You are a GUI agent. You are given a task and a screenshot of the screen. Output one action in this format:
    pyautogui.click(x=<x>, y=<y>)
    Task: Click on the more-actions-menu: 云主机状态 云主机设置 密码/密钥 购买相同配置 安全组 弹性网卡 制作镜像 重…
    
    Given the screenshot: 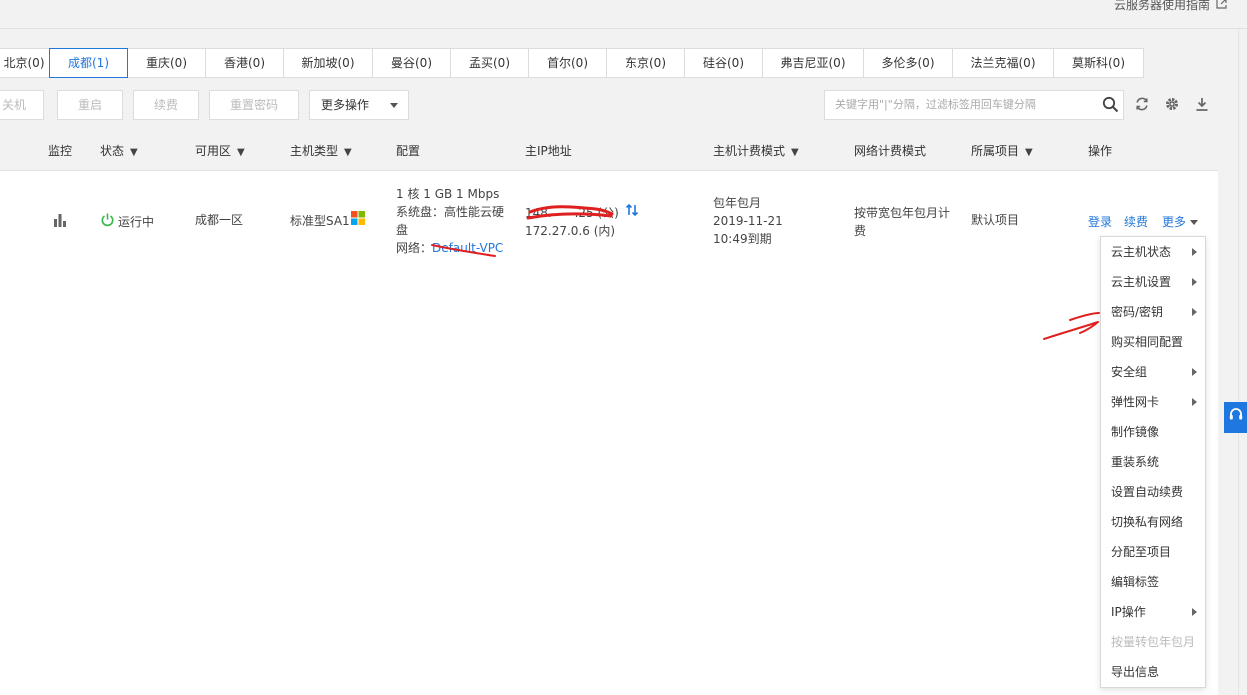 What is the action you would take?
    pyautogui.click(x=1153, y=462)
    